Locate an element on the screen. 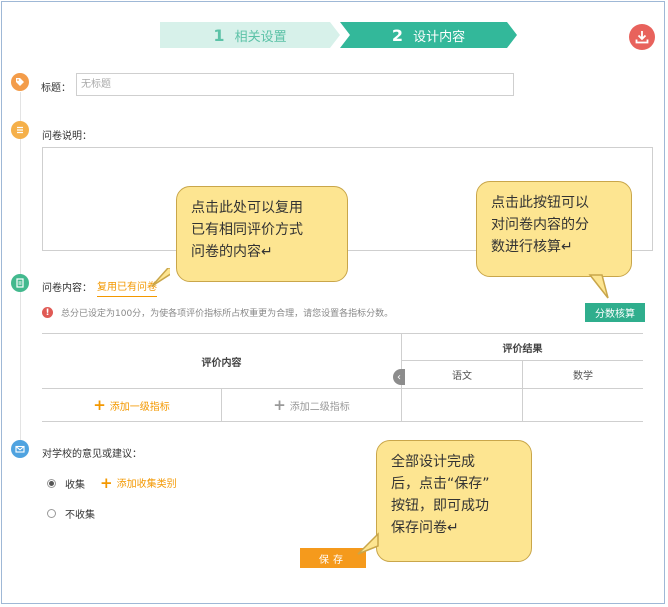  document-icon is located at coordinates (20, 283).